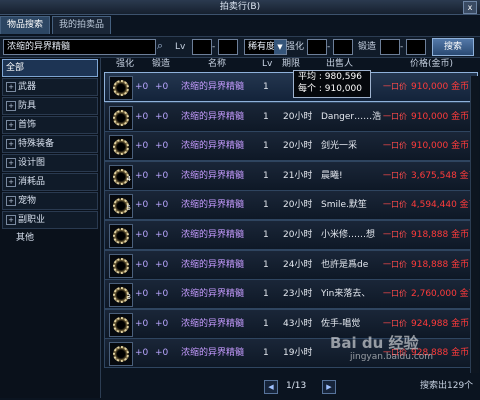  I want to click on watermark-url: jingyan.baidu.com, so click(392, 357).